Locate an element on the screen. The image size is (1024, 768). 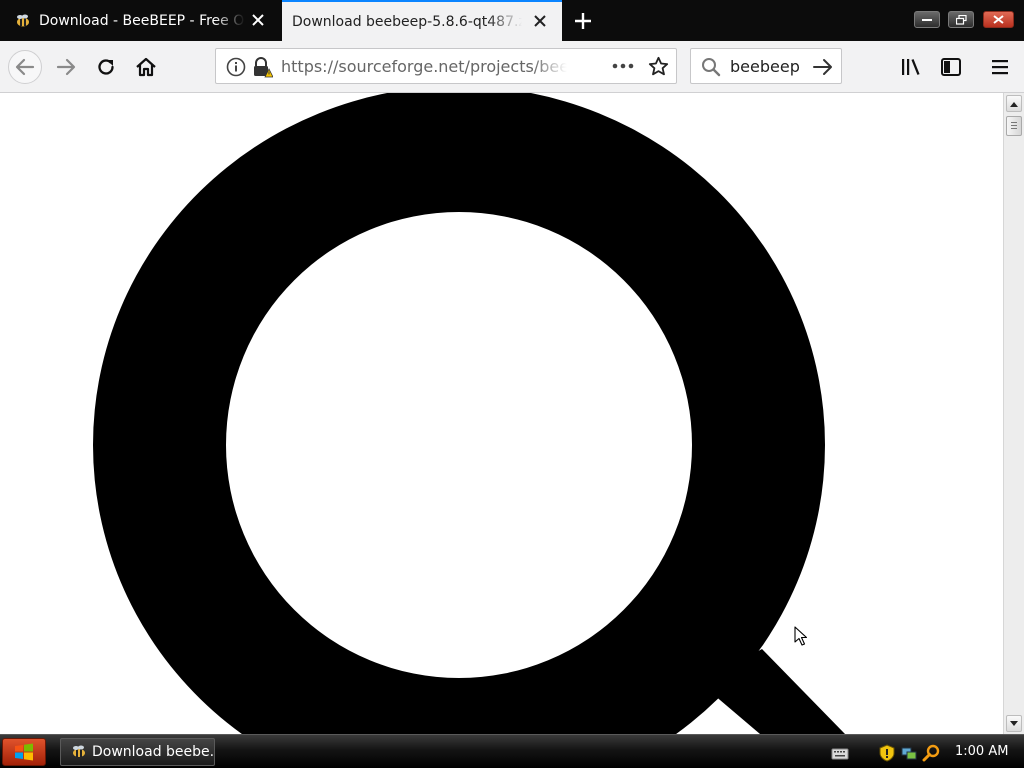
insecure-lock-icon is located at coordinates (262, 69).